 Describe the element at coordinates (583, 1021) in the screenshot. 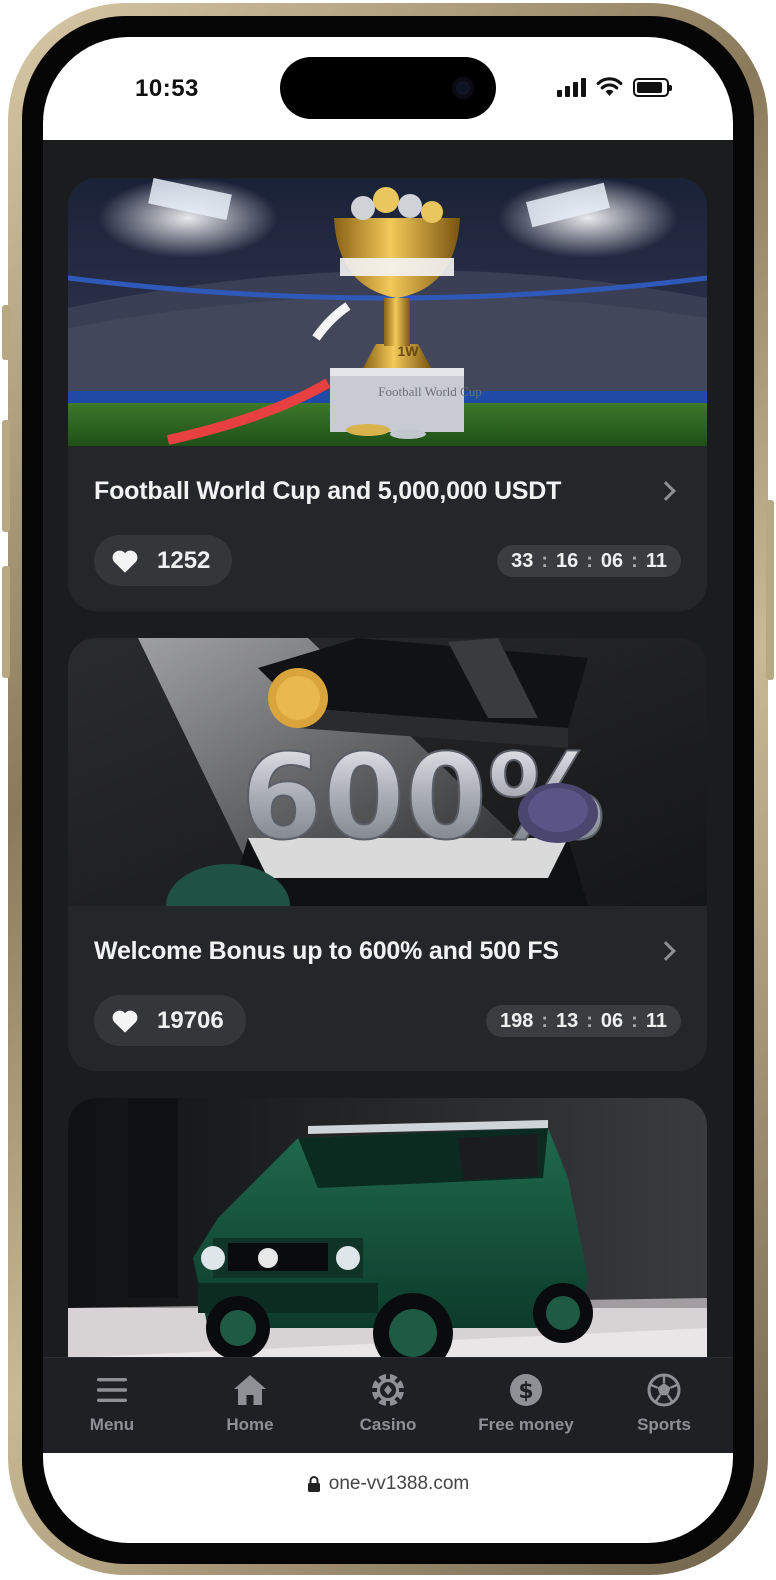

I see `countdown-timer: 198: 13: 06: 11` at that location.